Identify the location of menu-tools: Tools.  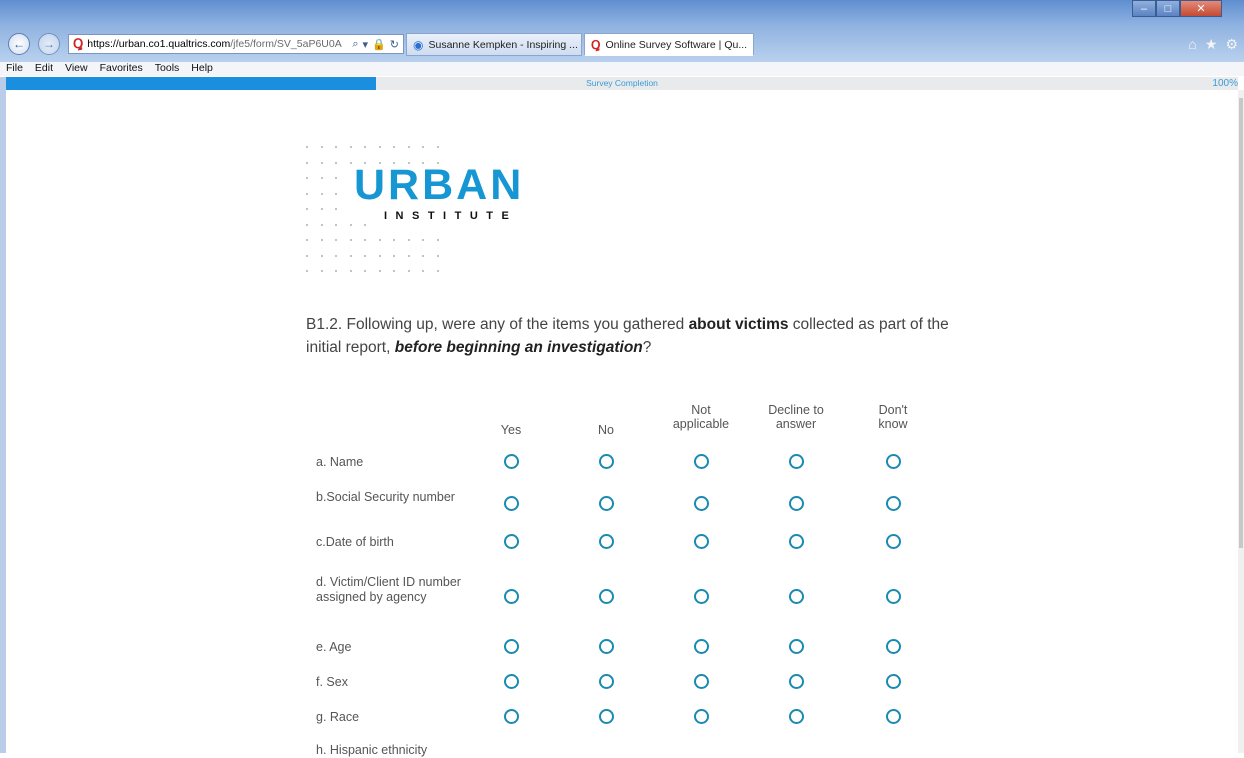
(167, 69).